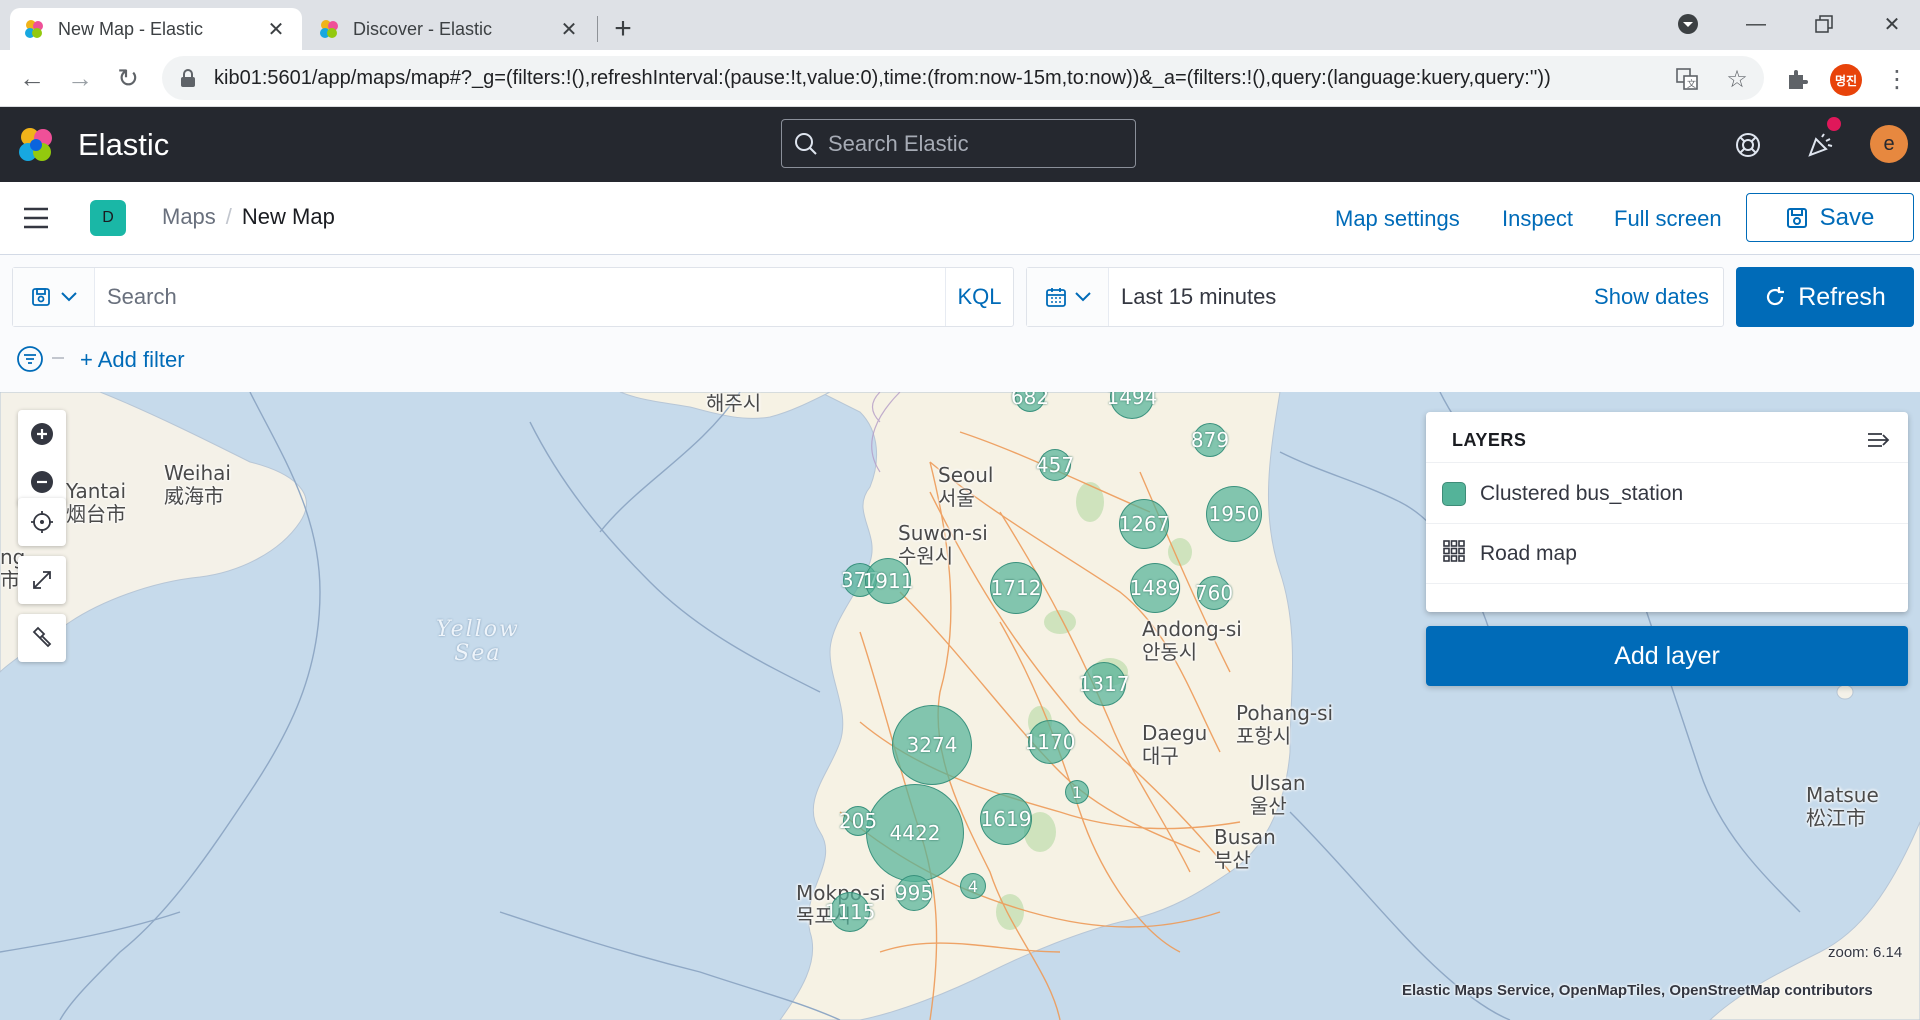  I want to click on cluster-marker: 1267, so click(1144, 524).